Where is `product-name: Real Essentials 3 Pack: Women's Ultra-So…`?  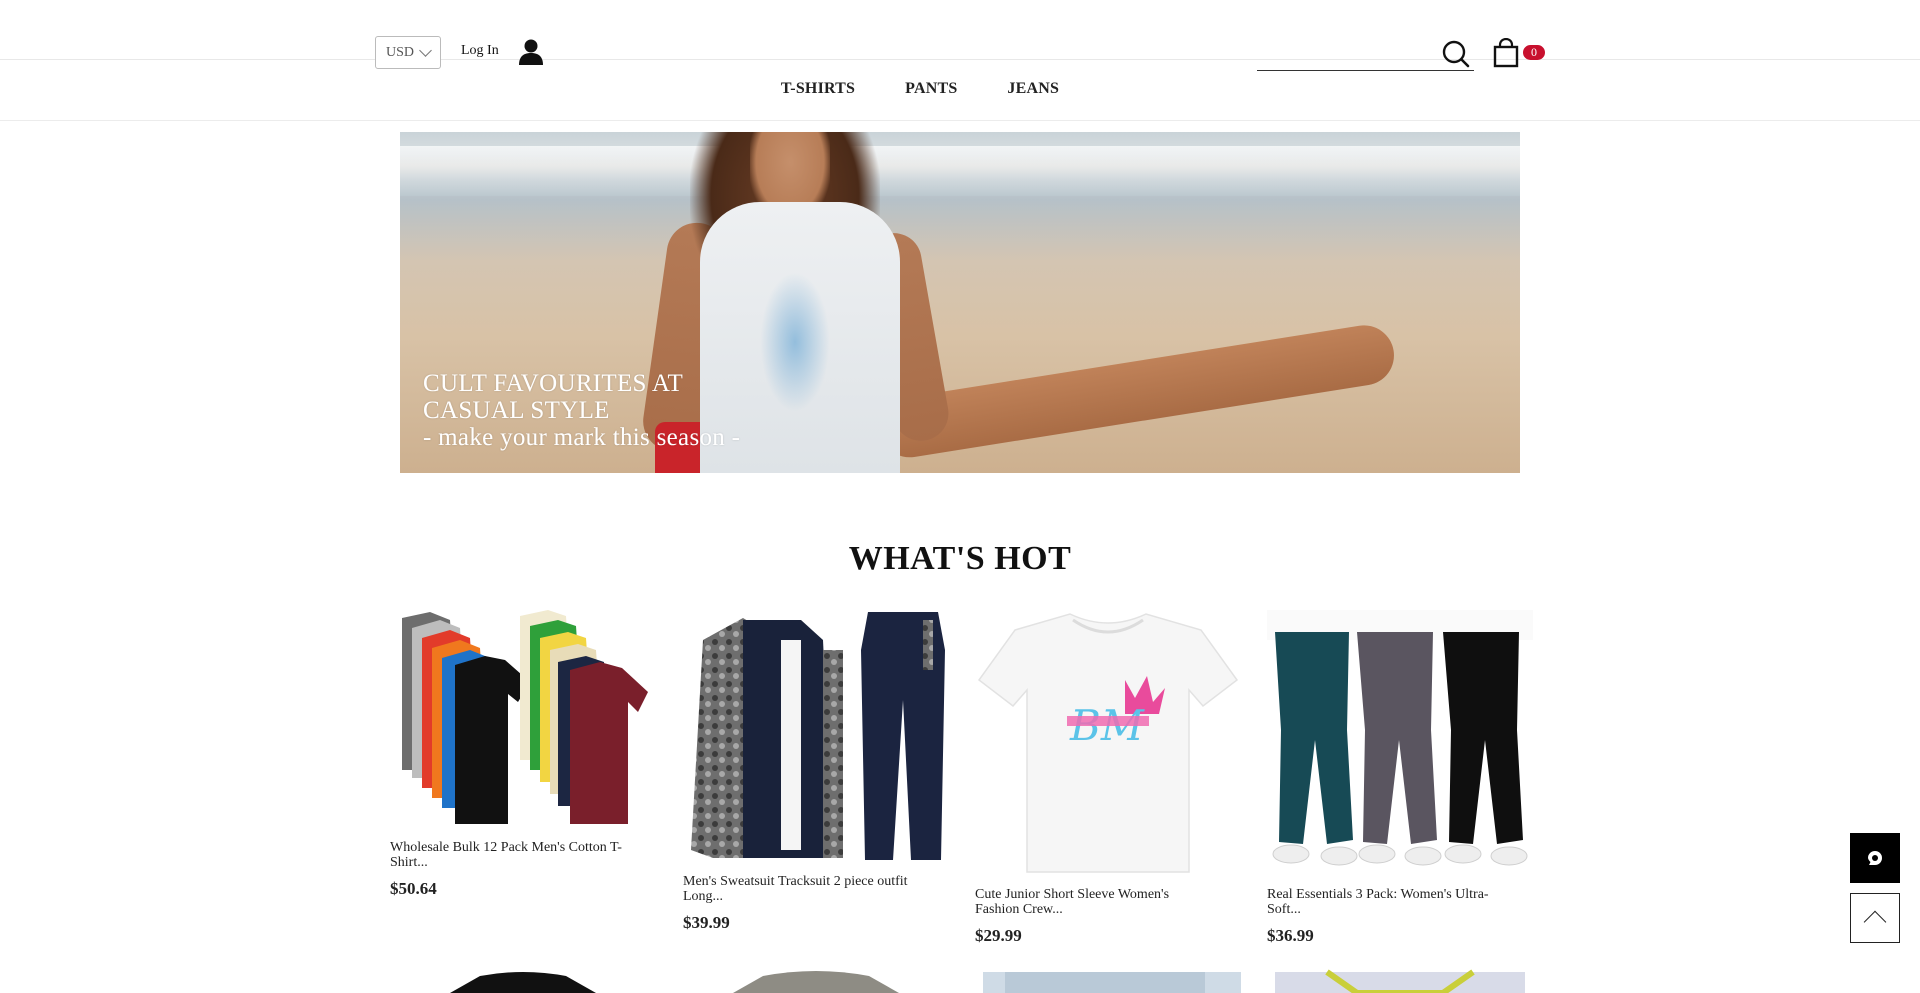 product-name: Real Essentials 3 Pack: Women's Ultra-So… is located at coordinates (1387, 902).